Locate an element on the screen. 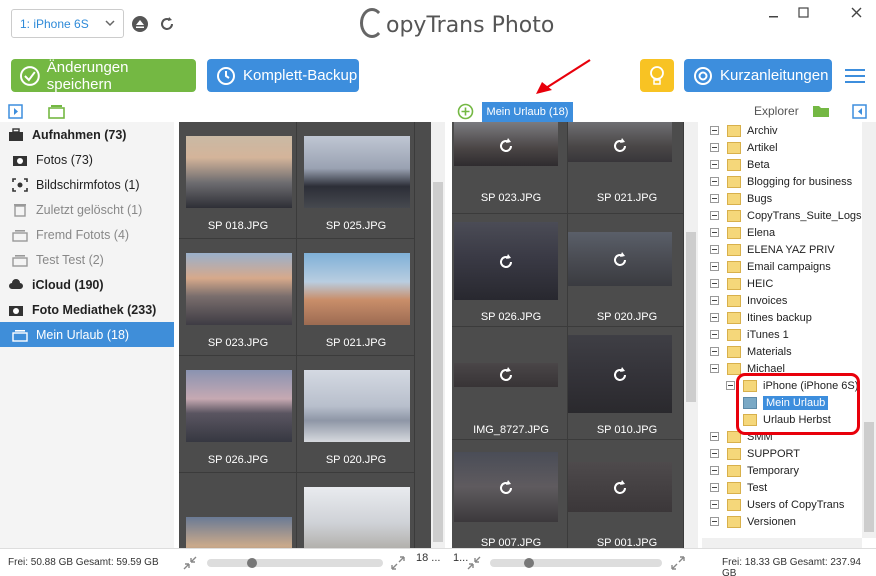  tree-folder: Invoices is located at coordinates (748, 300).